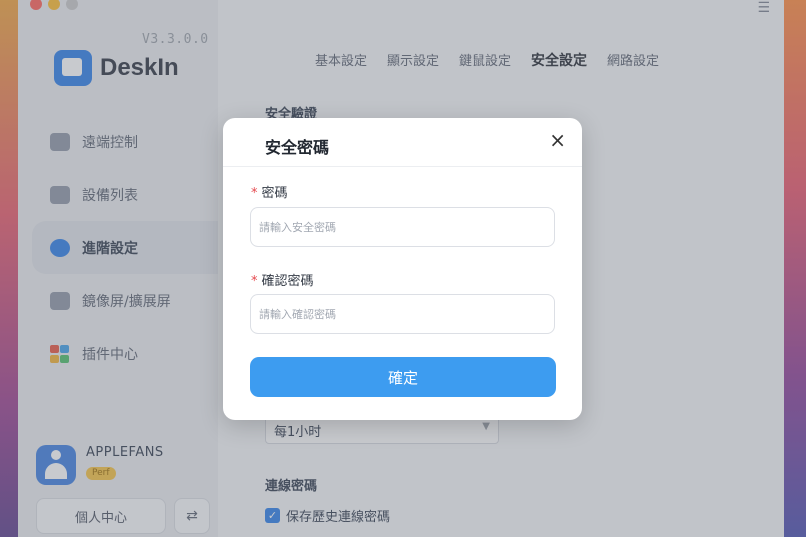 This screenshot has height=537, width=806. Describe the element at coordinates (402, 166) in the screenshot. I see `modal-divider` at that location.